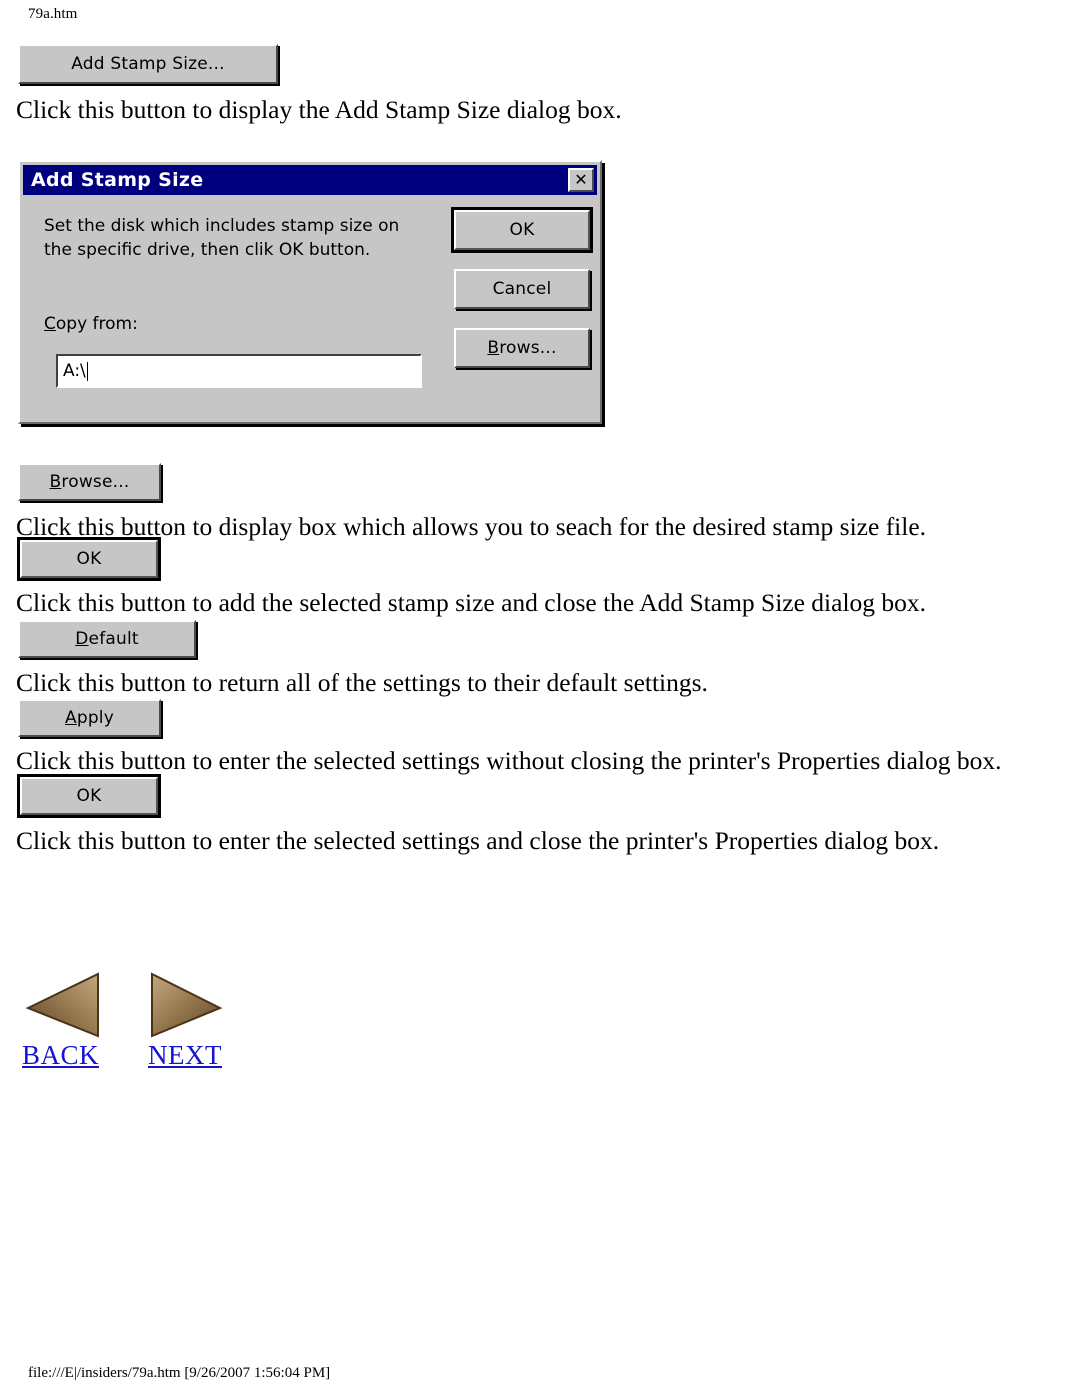 This screenshot has height=1397, width=1080. Describe the element at coordinates (185, 1055) in the screenshot. I see `next-link: NEXT` at that location.